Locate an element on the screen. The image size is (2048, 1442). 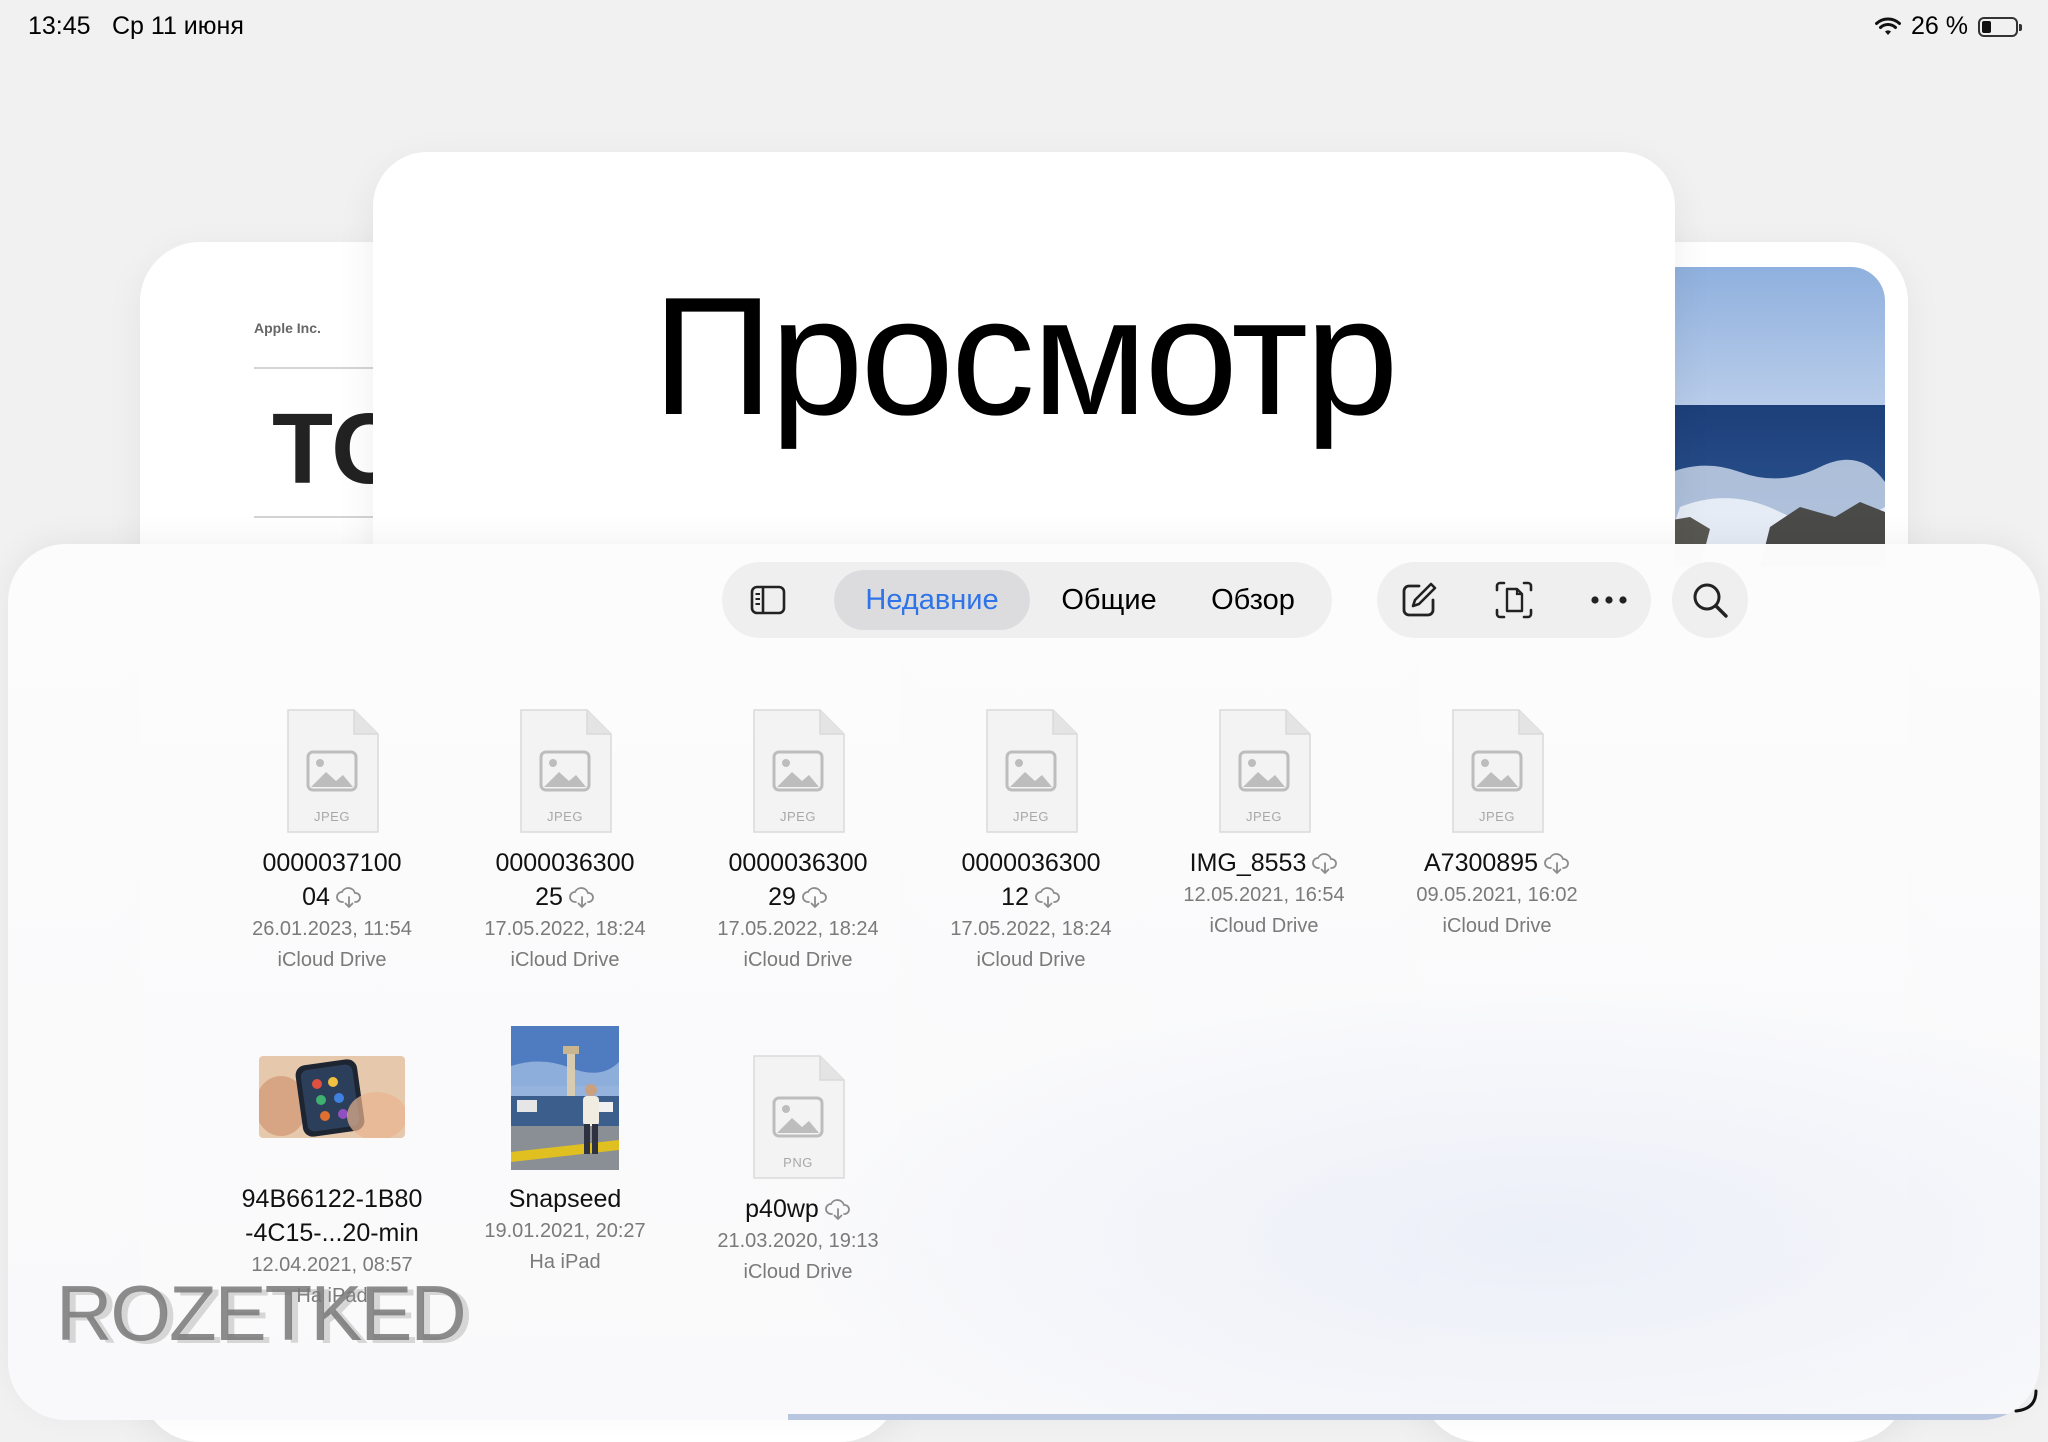
app-title: Просмотр is located at coordinates (1025, 356).